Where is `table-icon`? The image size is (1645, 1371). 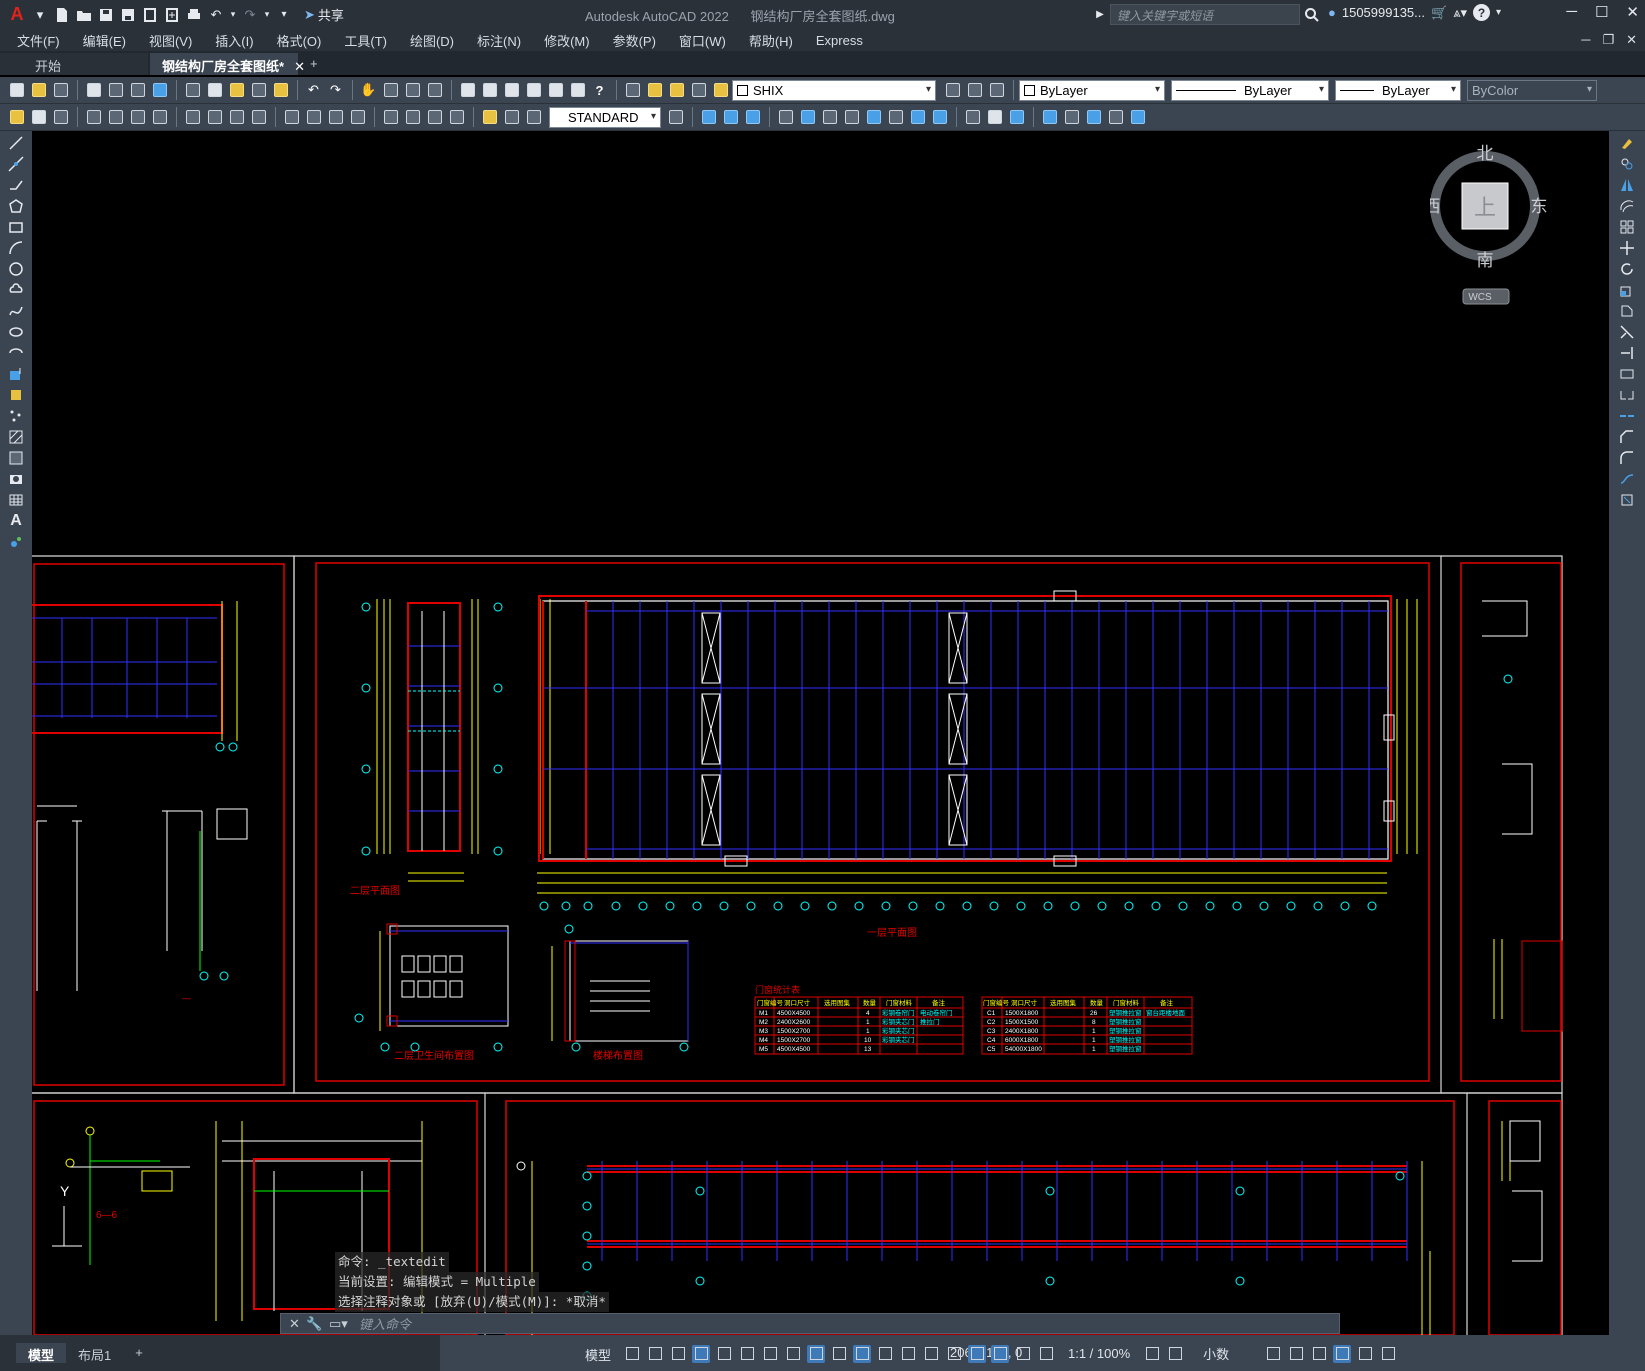
table-icon is located at coordinates (16, 499).